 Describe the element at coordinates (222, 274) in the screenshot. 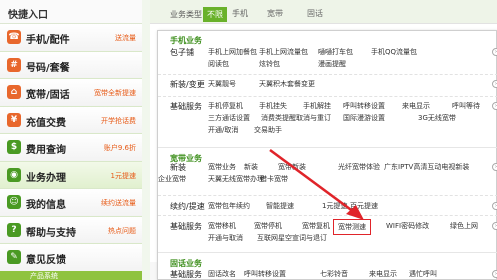

I see `menu-link: 固话改名` at that location.